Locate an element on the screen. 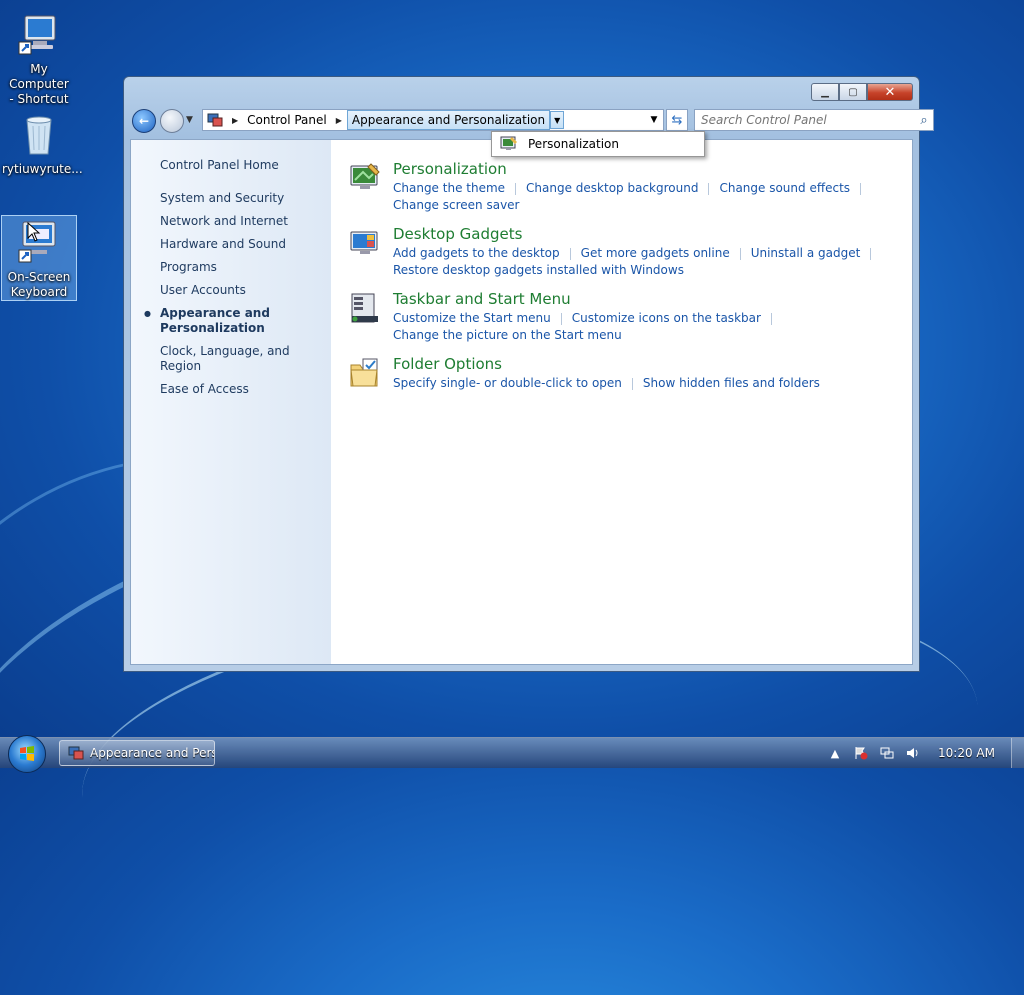 This screenshot has width=1024, height=995. desktop-icon-label: Keyboard is located at coordinates (39, 292).